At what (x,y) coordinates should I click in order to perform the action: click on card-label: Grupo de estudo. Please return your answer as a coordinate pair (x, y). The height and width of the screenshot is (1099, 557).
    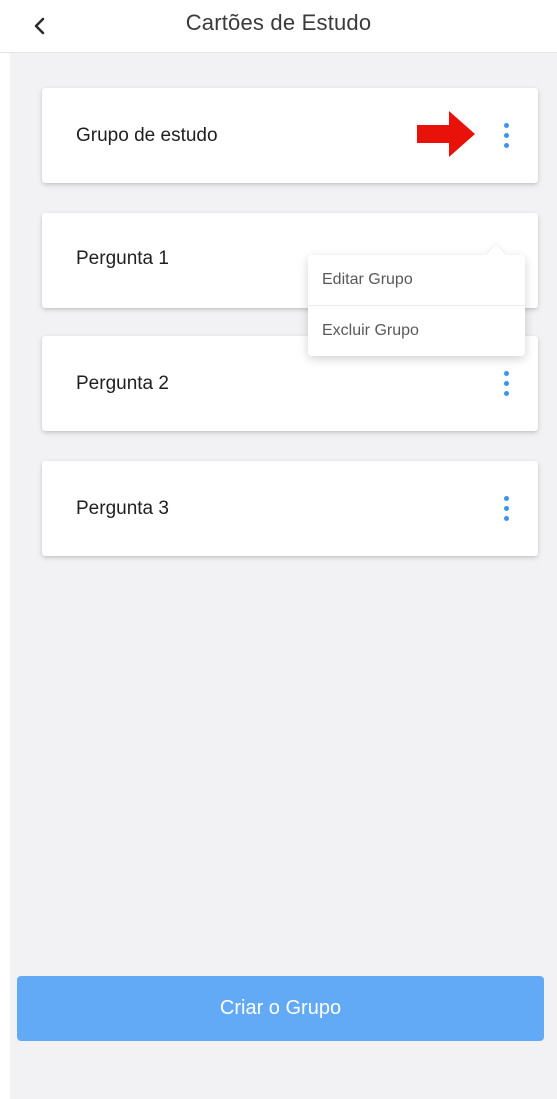
    Looking at the image, I should click on (147, 135).